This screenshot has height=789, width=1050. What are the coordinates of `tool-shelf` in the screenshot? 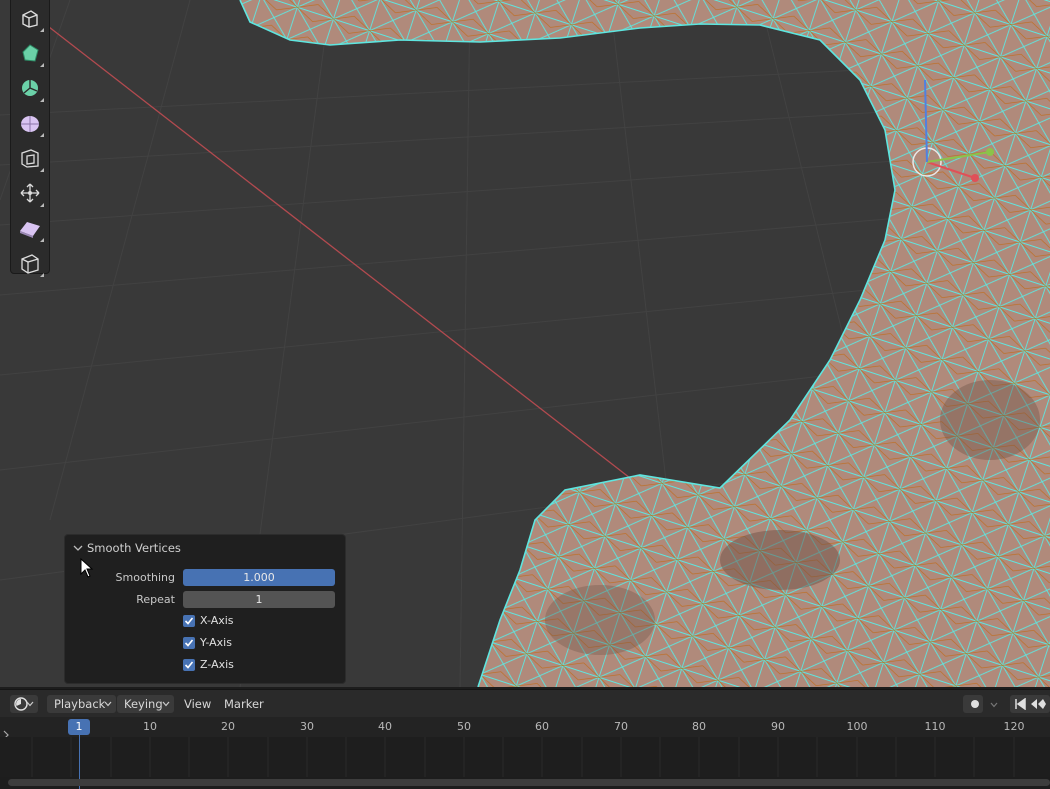 It's located at (30, 138).